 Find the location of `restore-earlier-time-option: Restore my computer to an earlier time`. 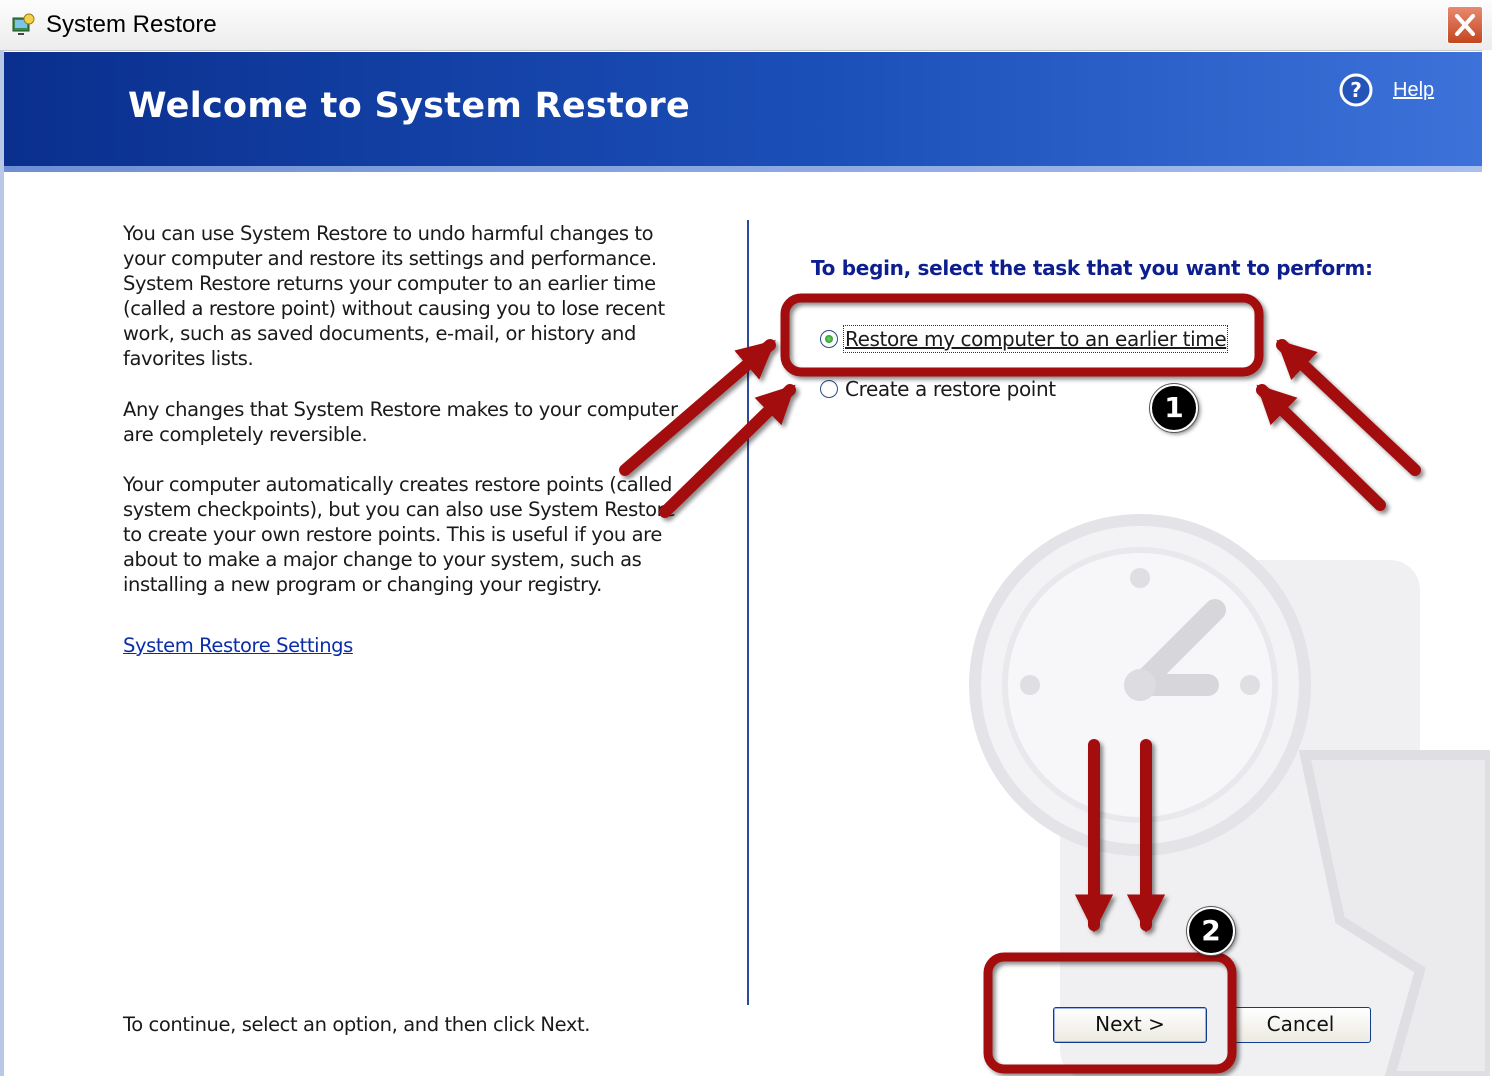

restore-earlier-time-option: Restore my computer to an earlier time is located at coordinates (1024, 339).